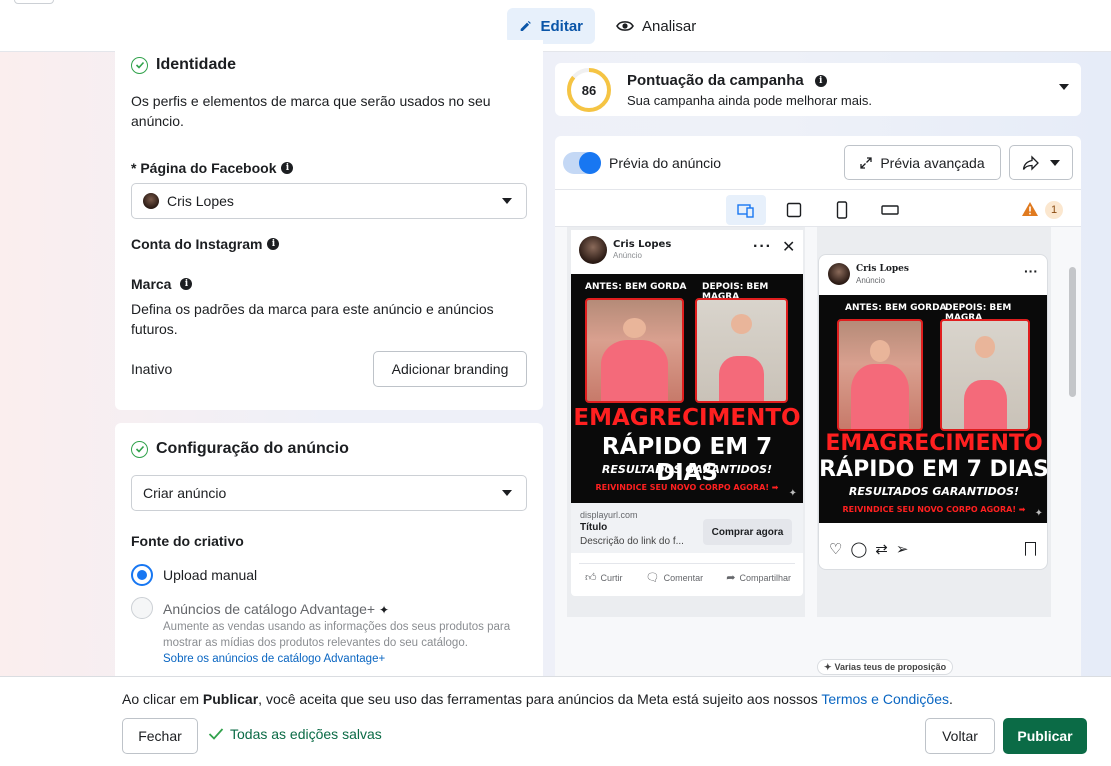 The width and height of the screenshot is (1111, 766). Describe the element at coordinates (890, 667) in the screenshot. I see `more-hint-label: Varias teus de proposição` at that location.